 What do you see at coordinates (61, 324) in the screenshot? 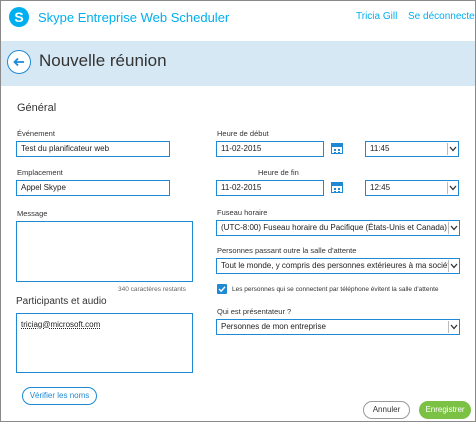
I see `participant-entry: triciag@microsoft.com` at bounding box center [61, 324].